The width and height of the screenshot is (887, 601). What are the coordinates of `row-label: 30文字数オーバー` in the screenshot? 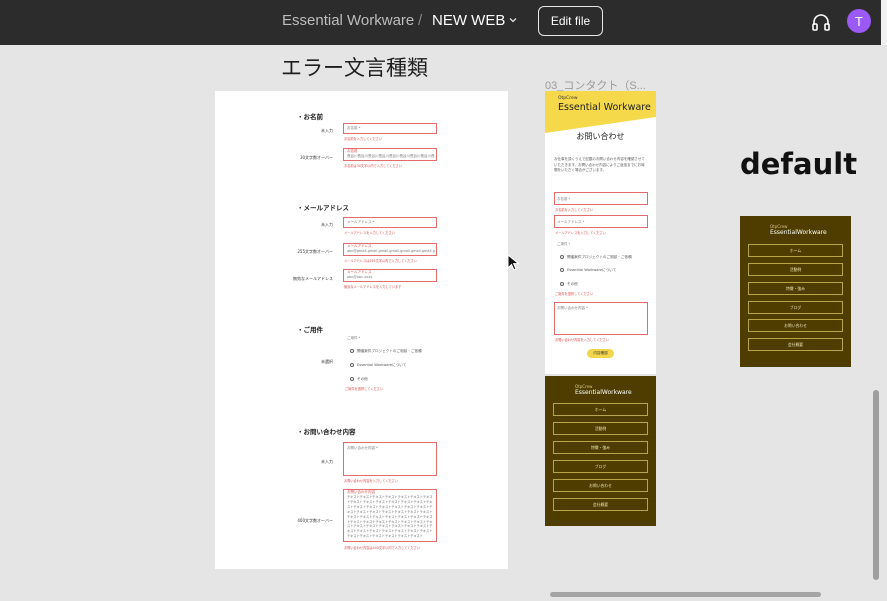 It's located at (316, 157).